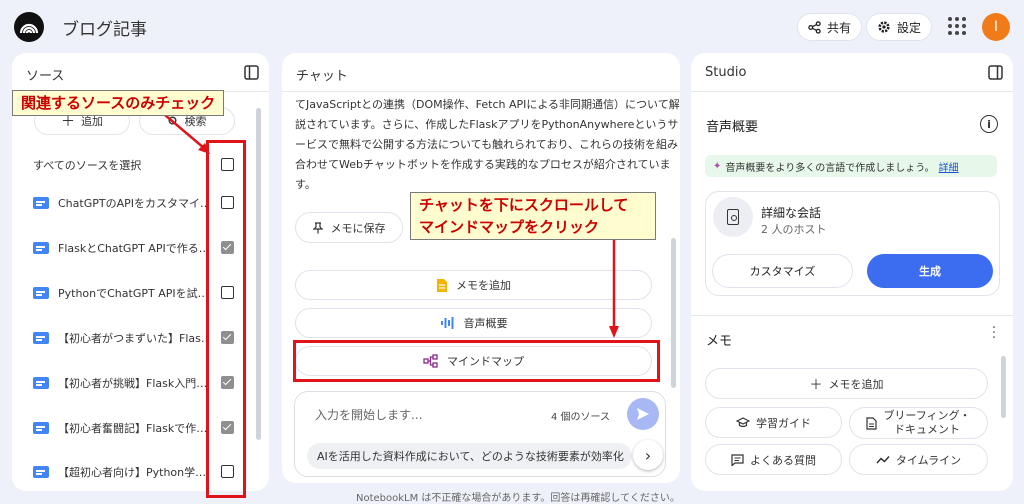 The width and height of the screenshot is (1024, 504). What do you see at coordinates (524, 205) in the screenshot?
I see `chat-callout-line: チャットを下にスクロールして` at bounding box center [524, 205].